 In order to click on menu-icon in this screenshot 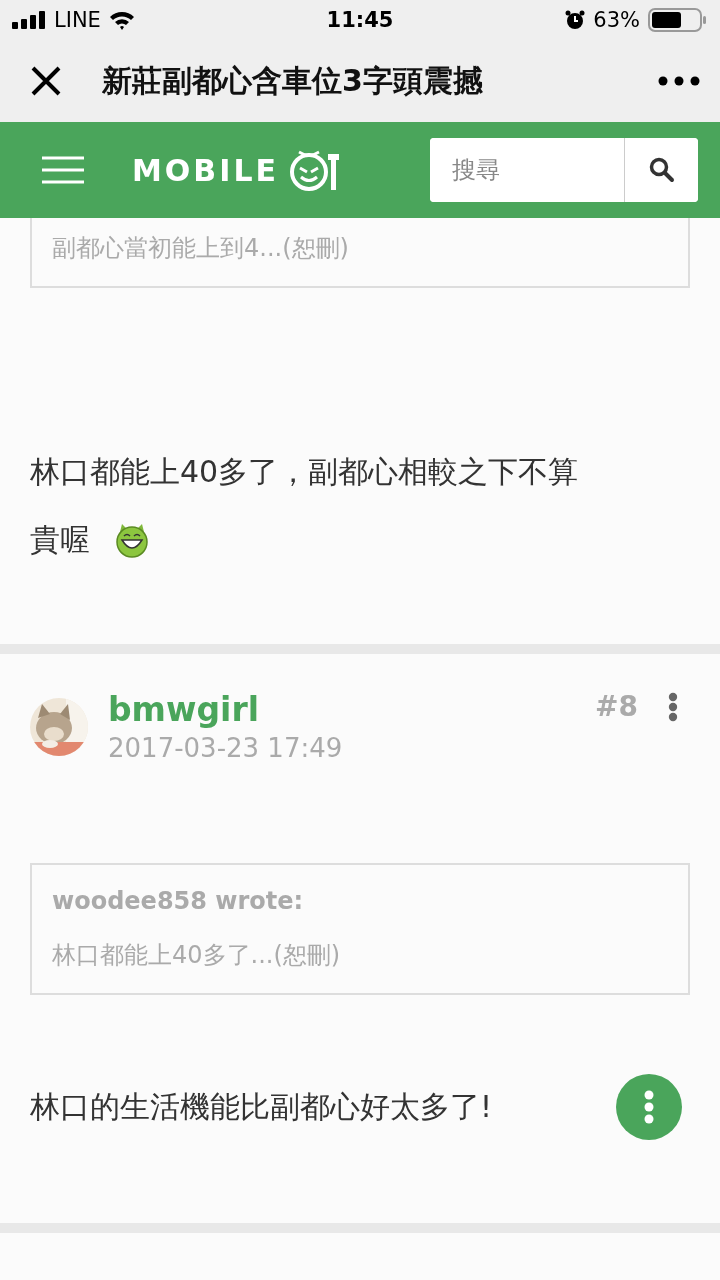, I will do `click(63, 170)`.